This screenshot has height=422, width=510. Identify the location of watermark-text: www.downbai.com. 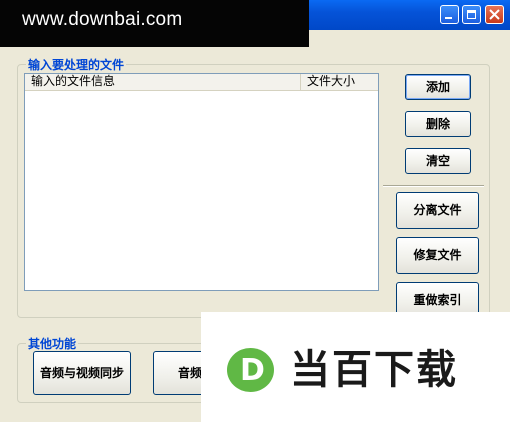
(102, 19).